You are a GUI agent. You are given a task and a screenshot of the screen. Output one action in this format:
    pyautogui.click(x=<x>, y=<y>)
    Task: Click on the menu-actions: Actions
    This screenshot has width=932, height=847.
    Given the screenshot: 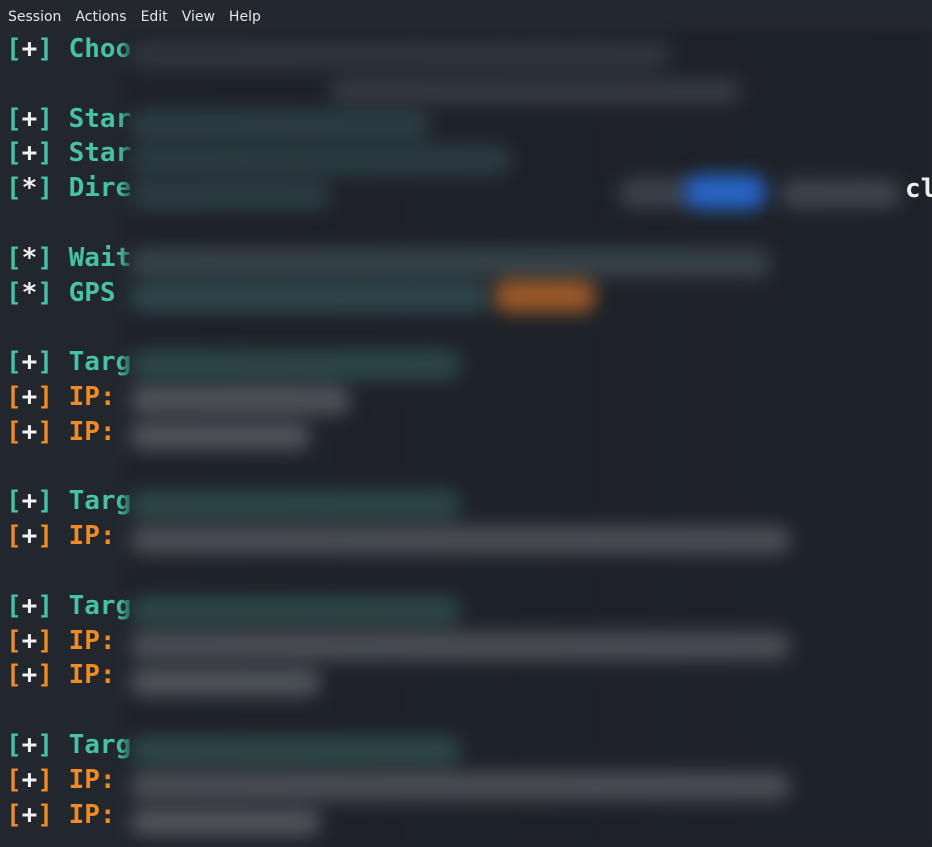 What is the action you would take?
    pyautogui.click(x=100, y=17)
    